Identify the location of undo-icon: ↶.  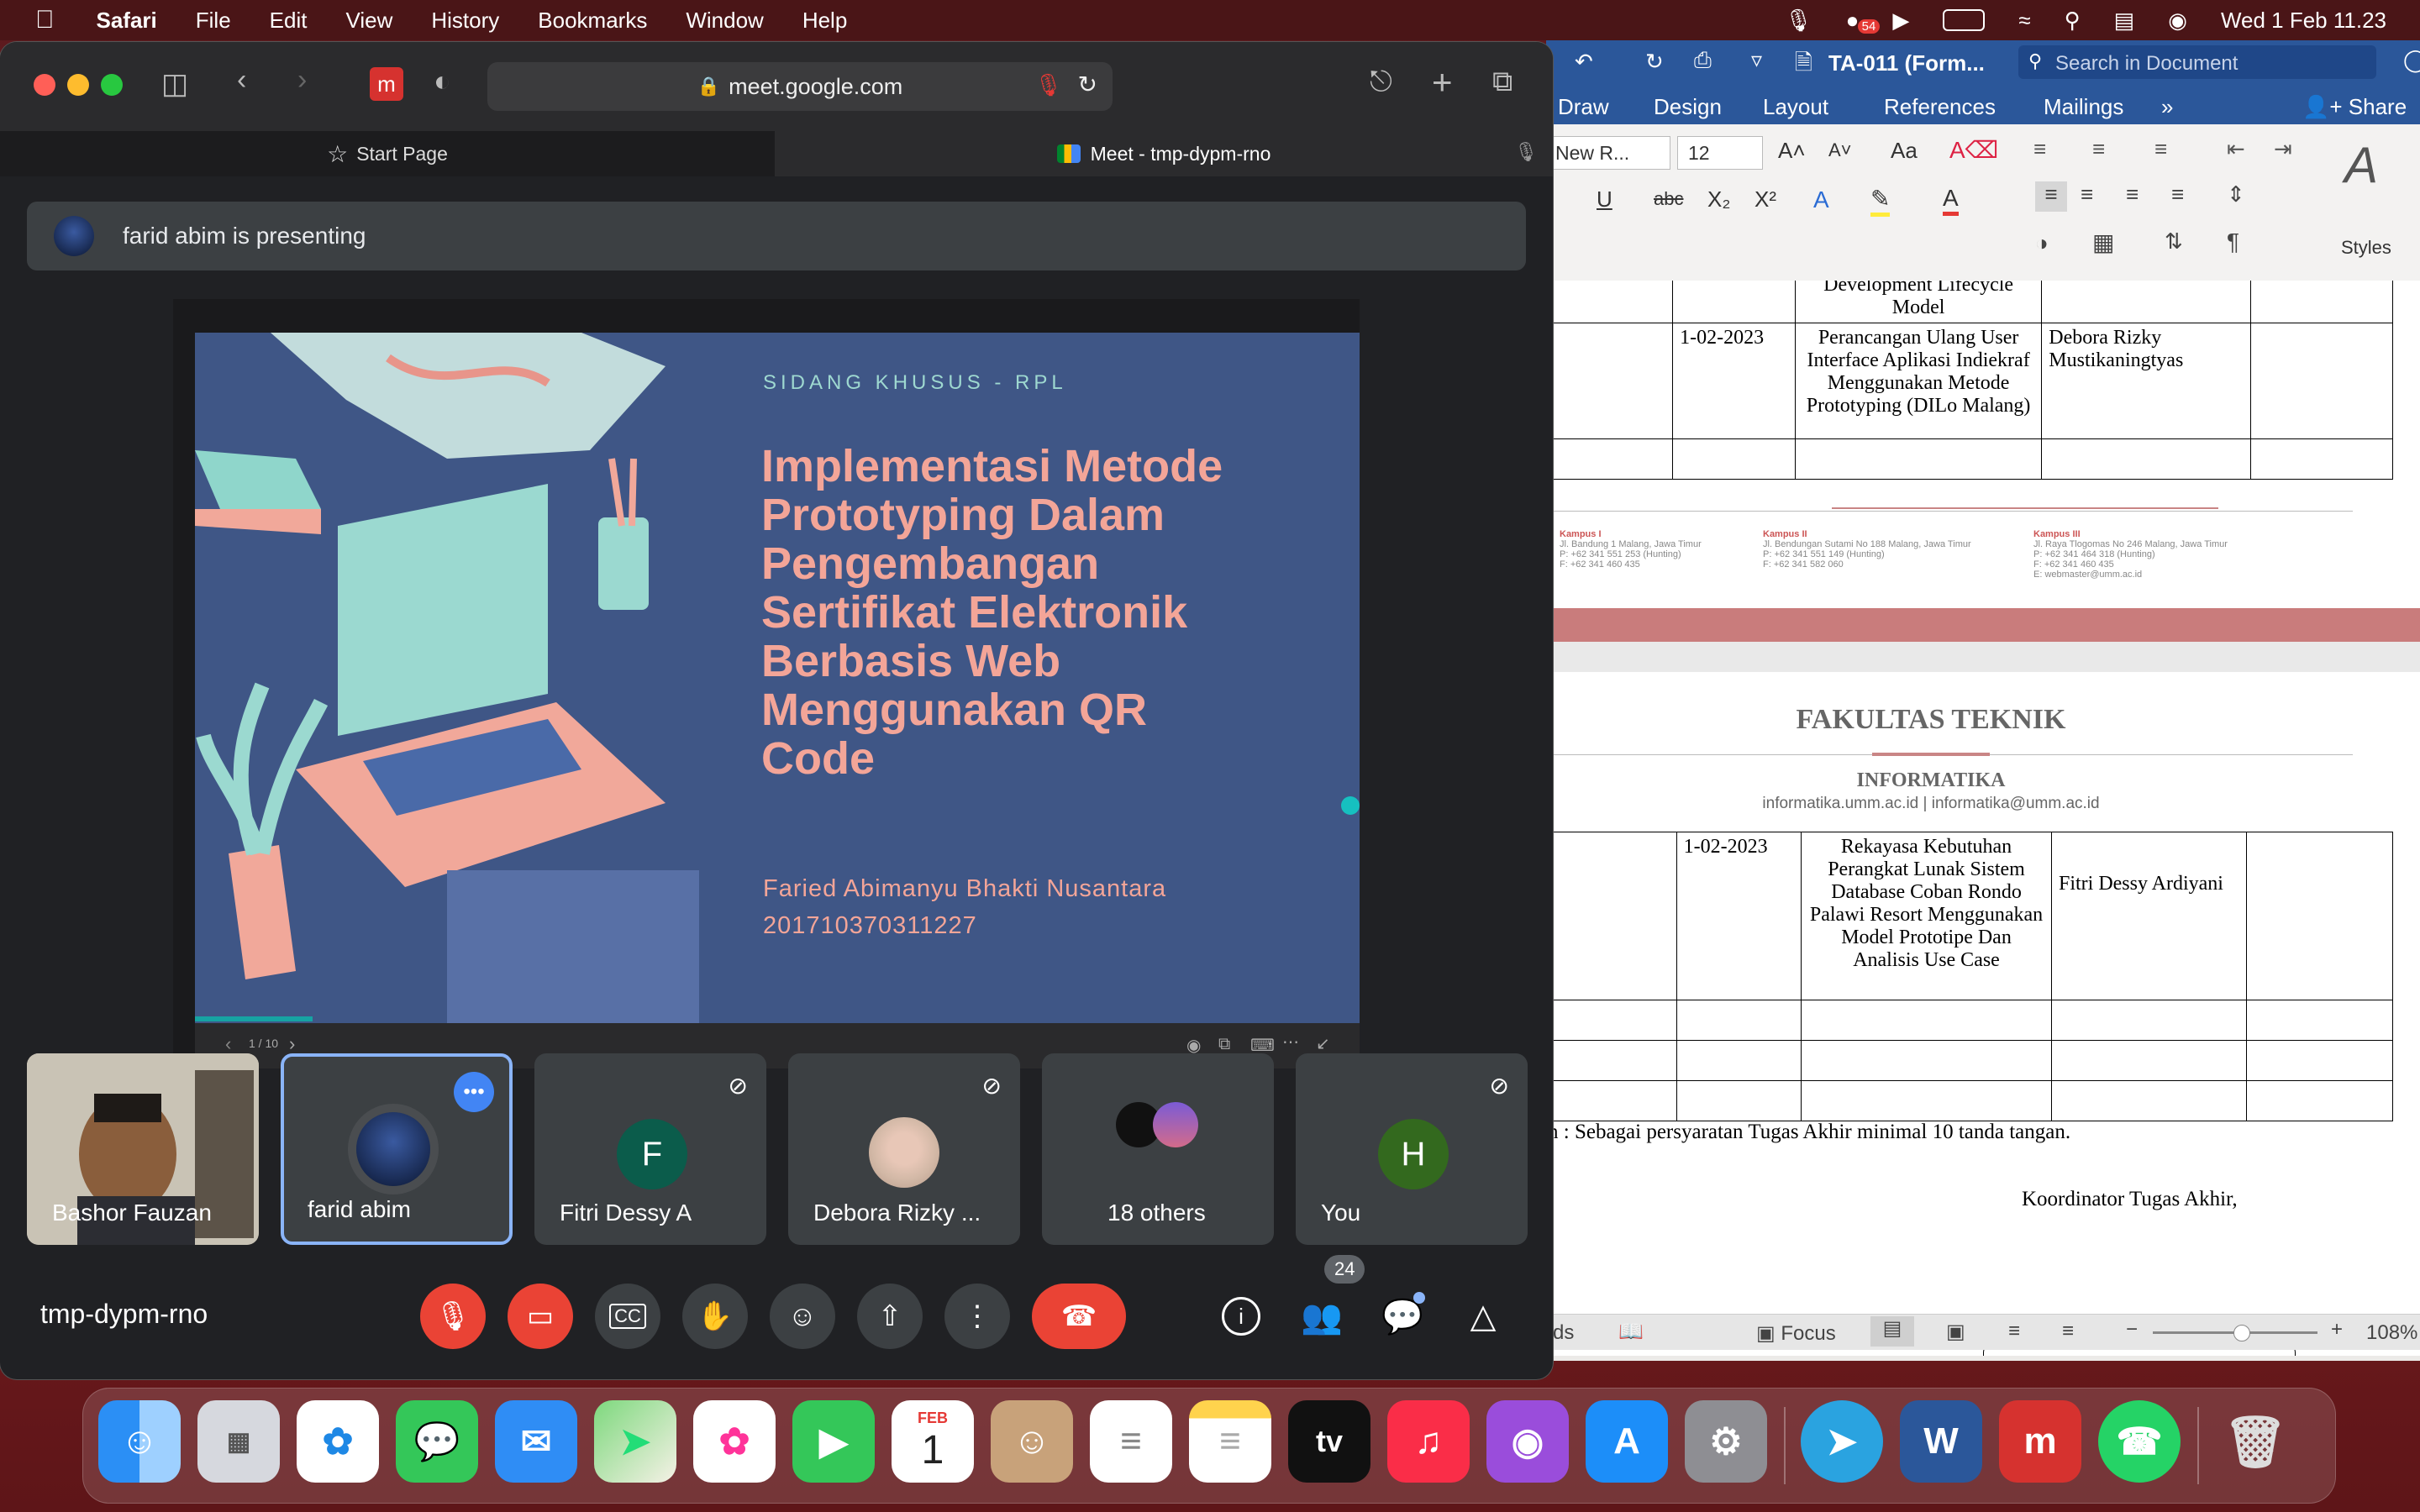
(1584, 62).